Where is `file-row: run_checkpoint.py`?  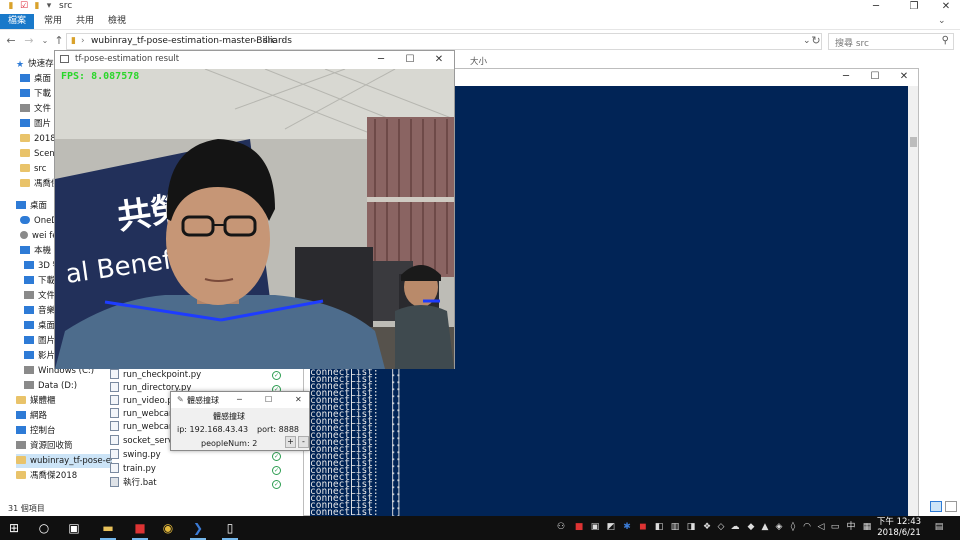 file-row: run_checkpoint.py is located at coordinates (155, 375).